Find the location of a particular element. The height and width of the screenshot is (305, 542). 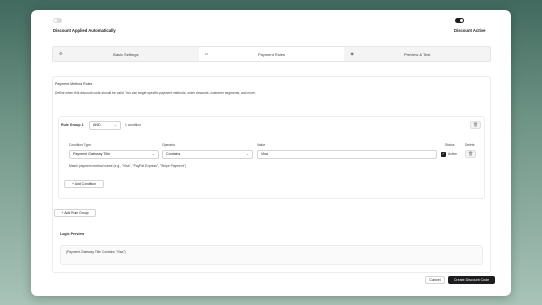

col-condition-type: Condition Type is located at coordinates (80, 145).